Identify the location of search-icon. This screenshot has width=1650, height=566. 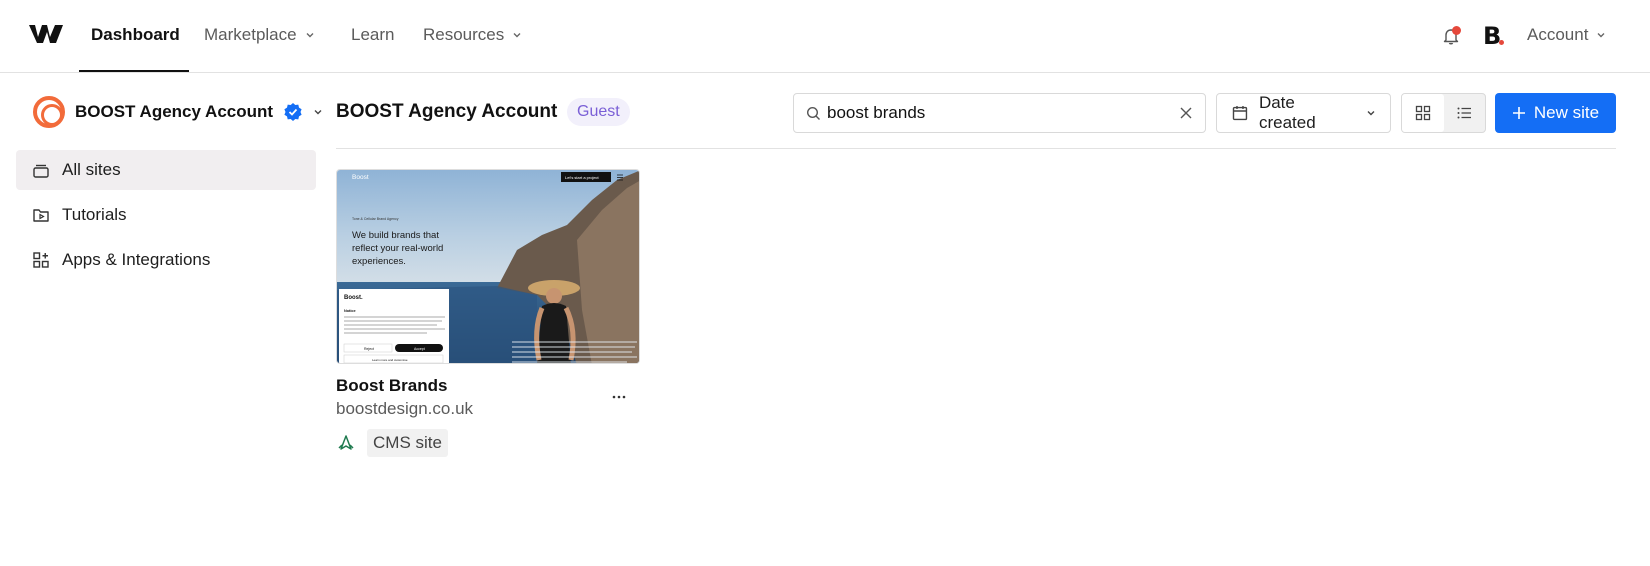
(813, 113).